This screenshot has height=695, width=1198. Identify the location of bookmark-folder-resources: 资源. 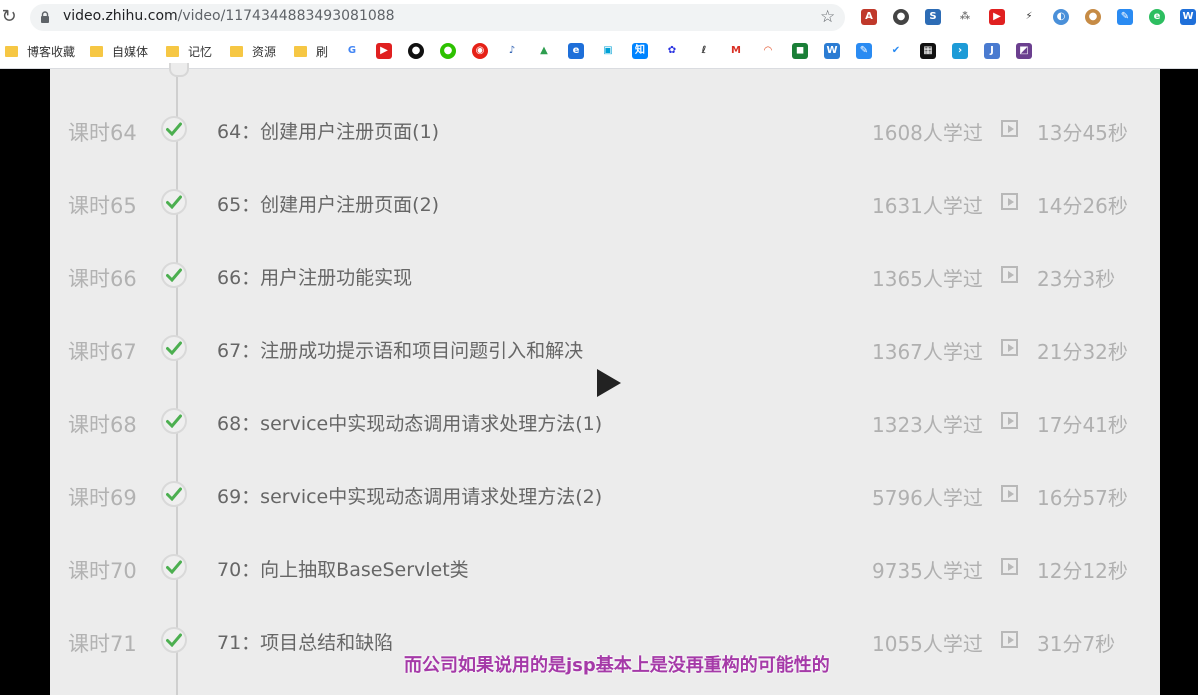
(253, 51).